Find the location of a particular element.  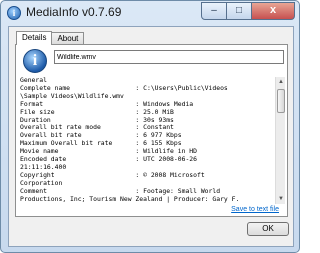

scroll-thumb is located at coordinates (281, 101).